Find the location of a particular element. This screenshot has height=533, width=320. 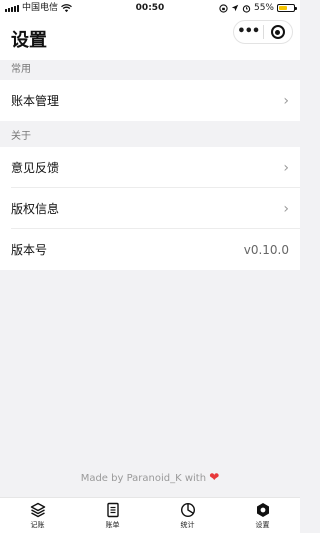

orientation-lock-icon is located at coordinates (223, 8).